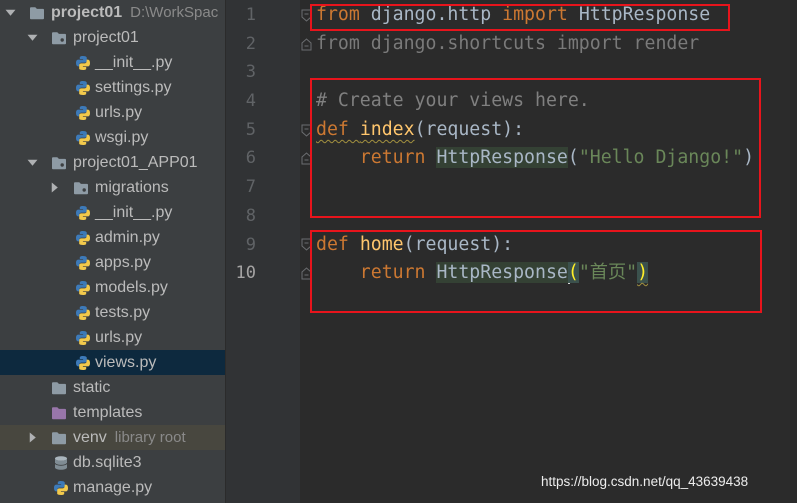  What do you see at coordinates (90, 437) in the screenshot?
I see `tree-item-label: venv` at bounding box center [90, 437].